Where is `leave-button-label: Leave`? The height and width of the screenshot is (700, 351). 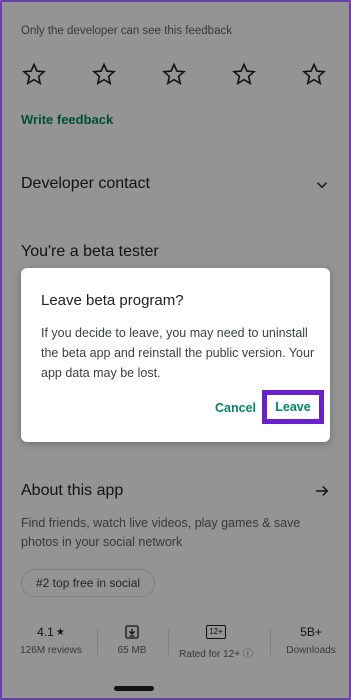 leave-button-label: Leave is located at coordinates (293, 407).